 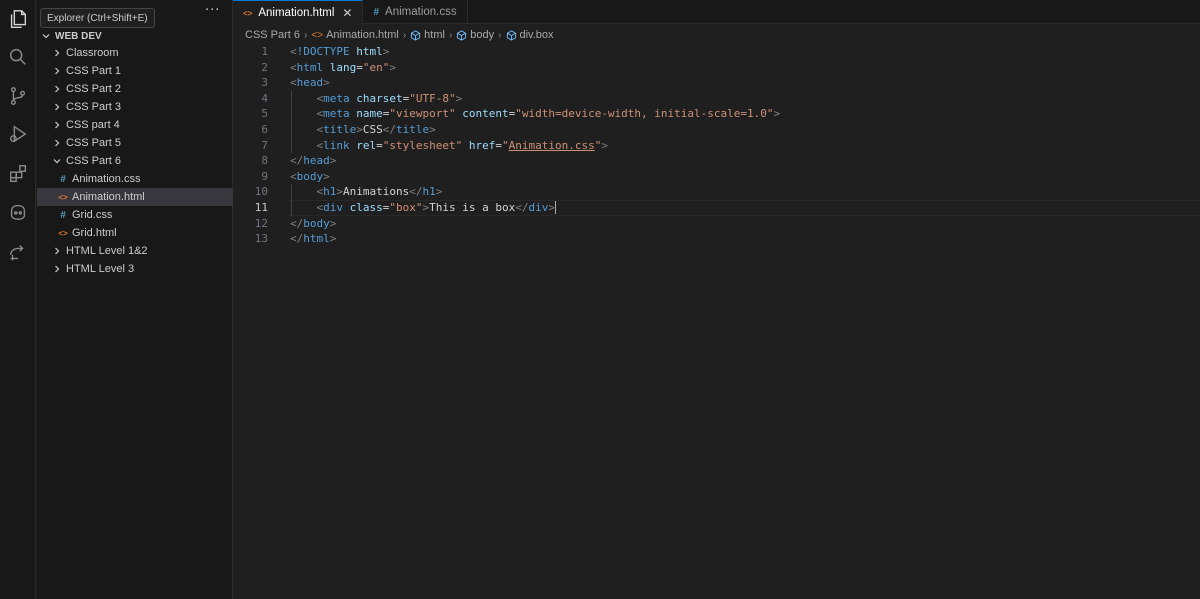 I want to click on code-token: charset, so click(x=379, y=98).